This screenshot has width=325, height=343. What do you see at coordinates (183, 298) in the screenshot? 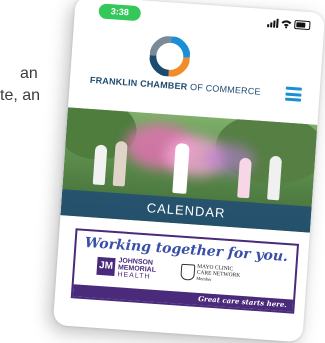
I see `ad-footer-tagline: Great care starts here.` at bounding box center [183, 298].